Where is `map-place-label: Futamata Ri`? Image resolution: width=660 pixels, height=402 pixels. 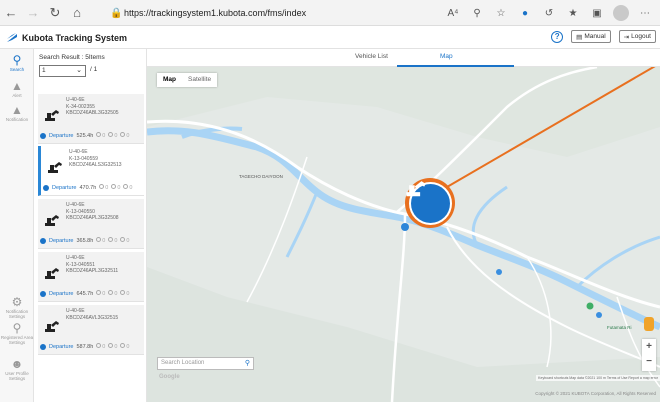
map-place-label: Futamata Ri is located at coordinates (619, 327).